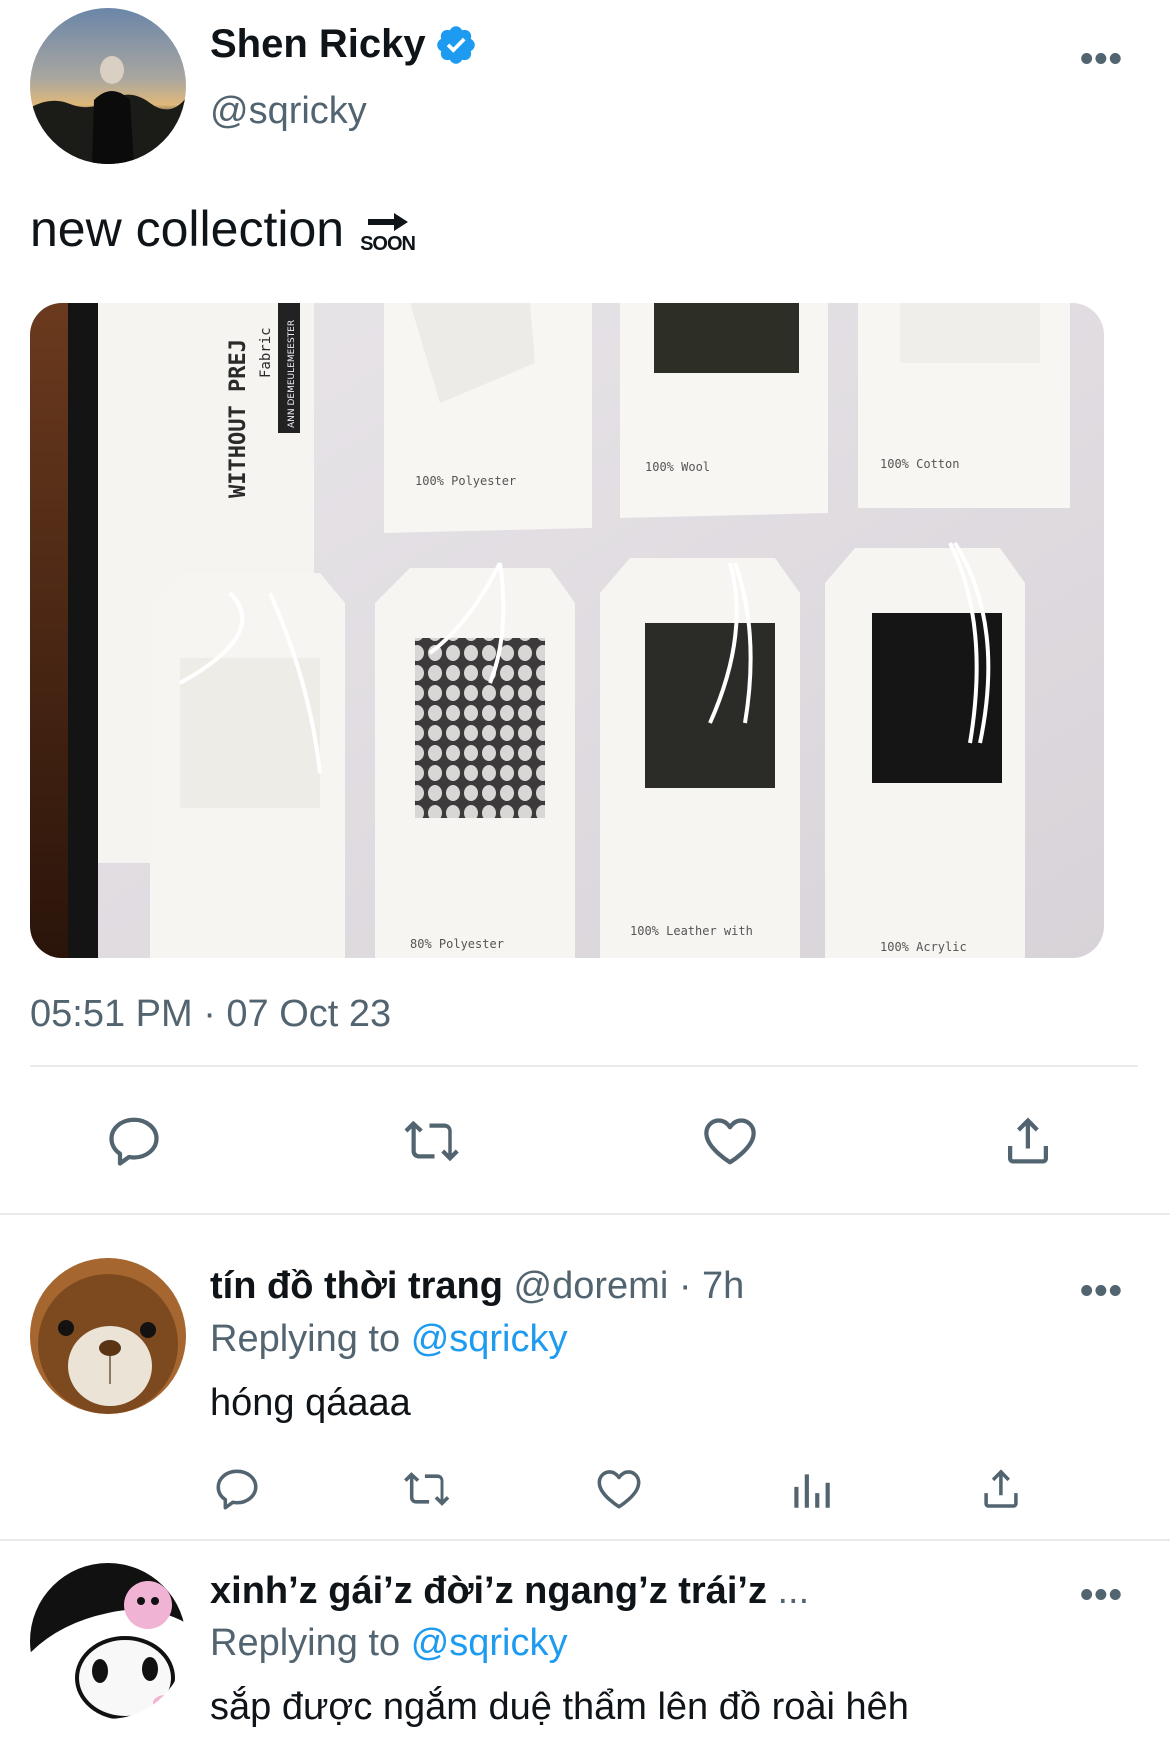 This screenshot has height=1758, width=1170. Describe the element at coordinates (691, 931) in the screenshot. I see `svg-text: 100% Leather with` at that location.